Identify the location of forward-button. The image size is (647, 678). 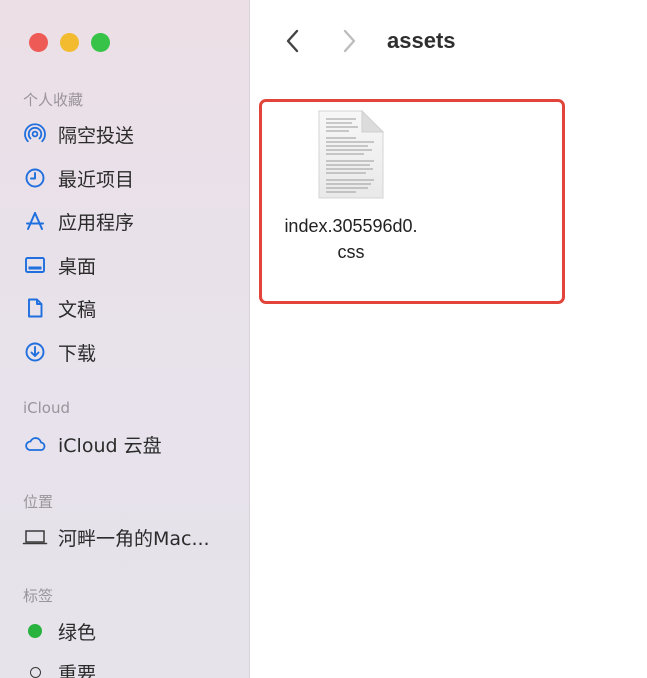
(349, 43).